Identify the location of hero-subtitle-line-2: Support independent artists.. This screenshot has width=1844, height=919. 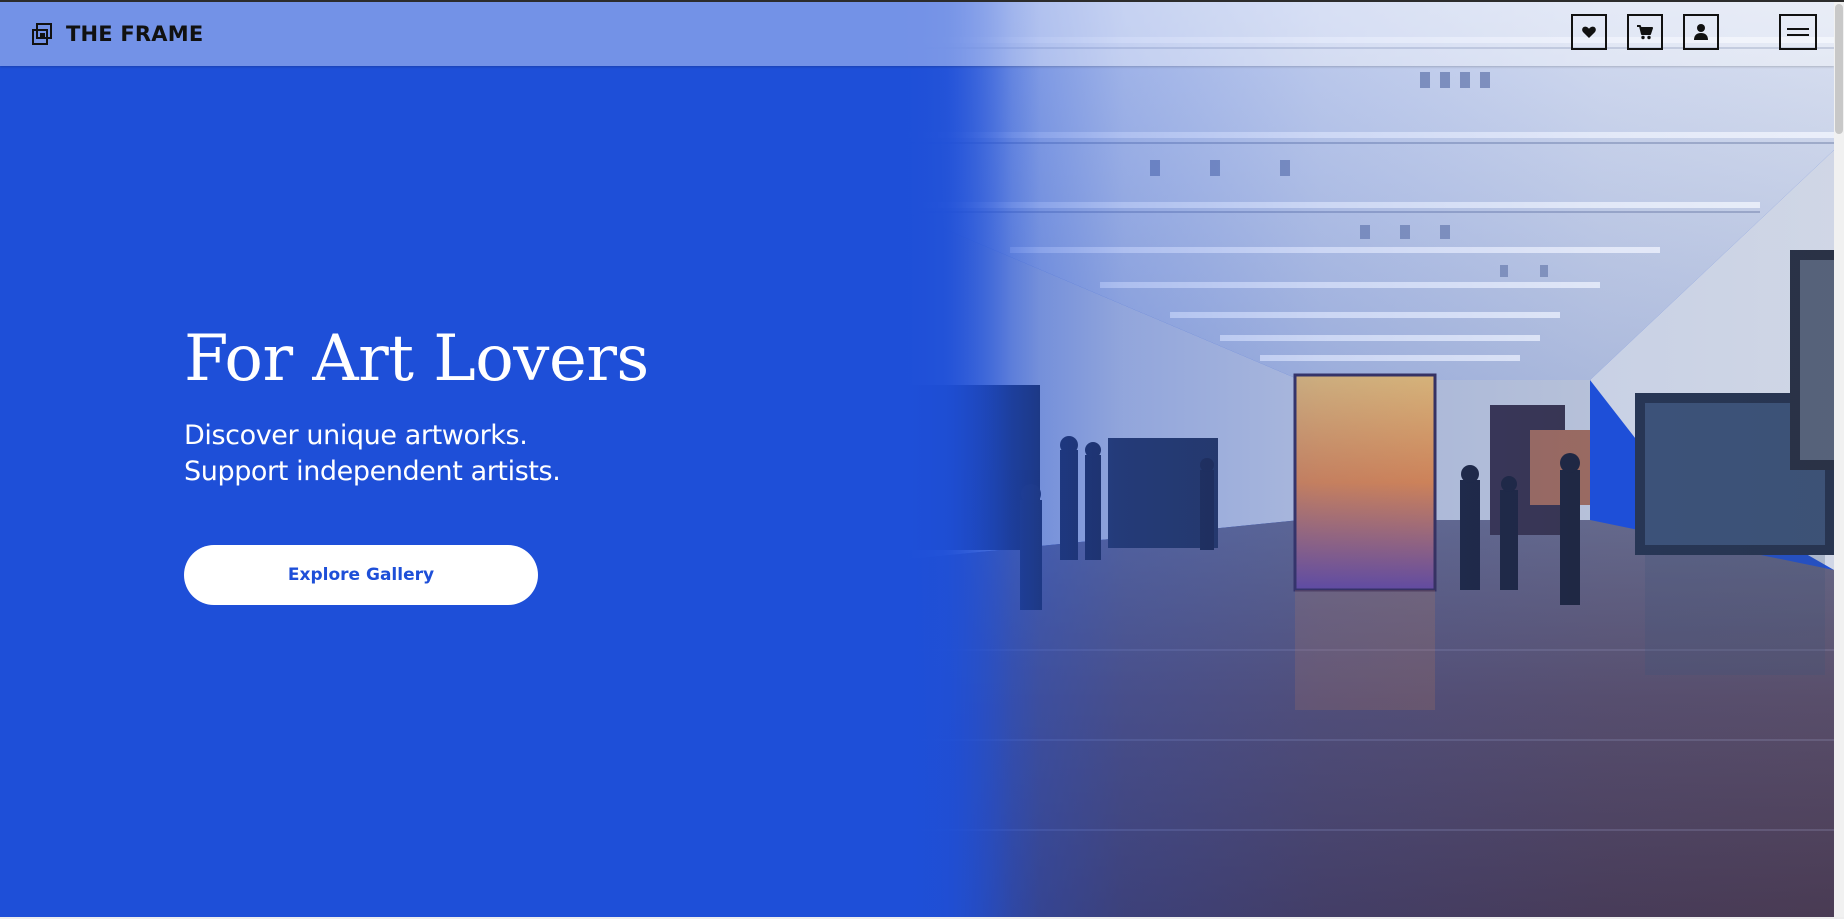
(372, 471).